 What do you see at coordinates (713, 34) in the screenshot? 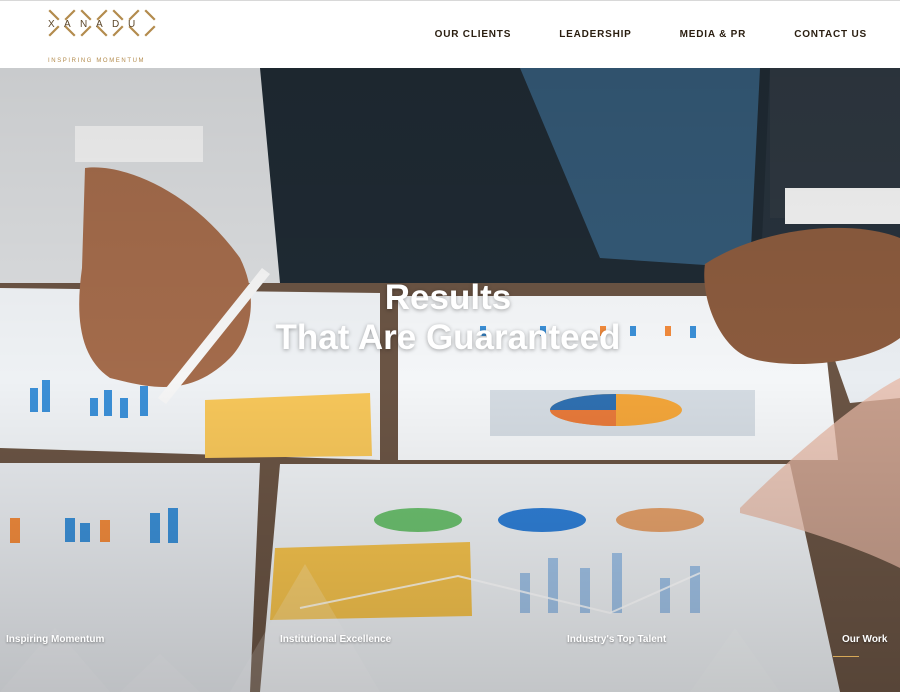
I see `nav-media-pr: MEDIA & PR` at bounding box center [713, 34].